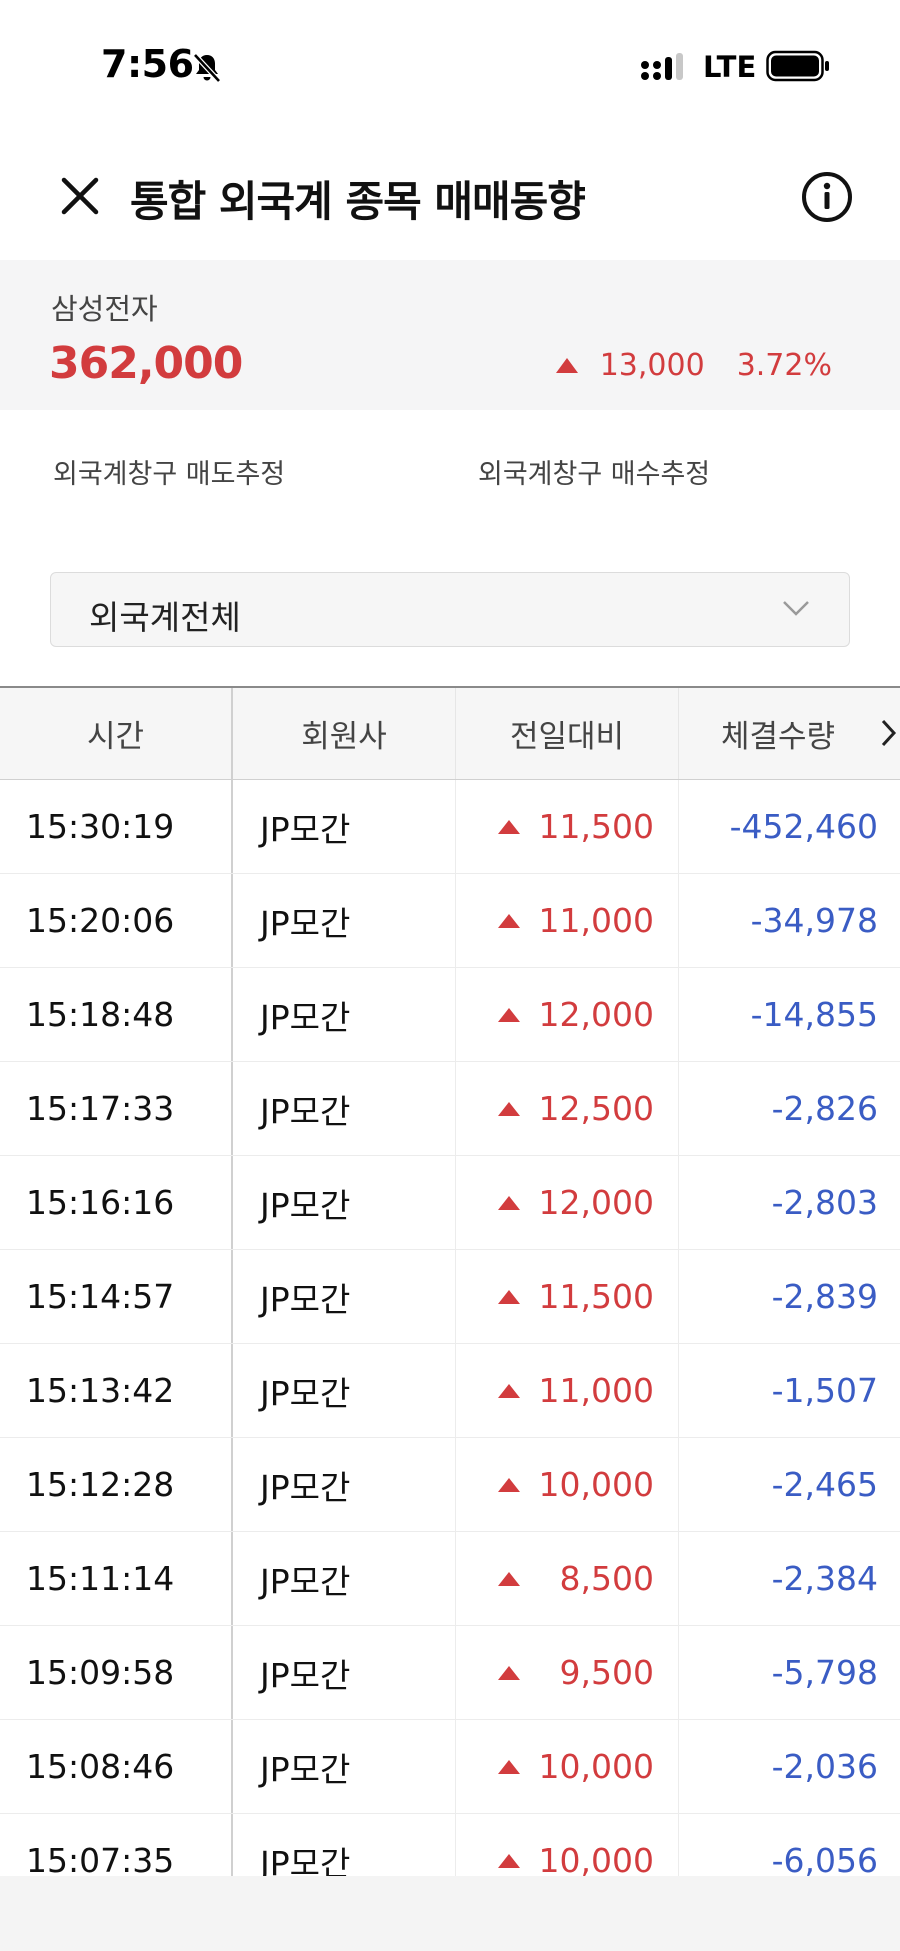 The image size is (900, 1951). I want to click on chevron-down-icon, so click(796, 608).